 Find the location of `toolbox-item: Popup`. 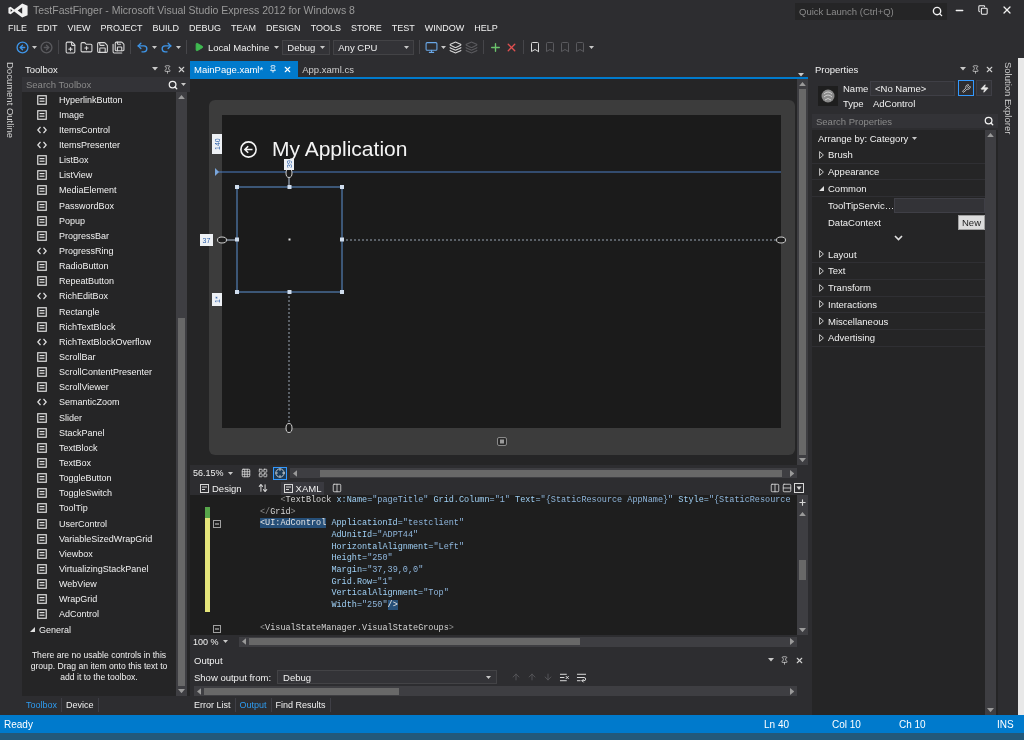

toolbox-item: Popup is located at coordinates (99, 221).